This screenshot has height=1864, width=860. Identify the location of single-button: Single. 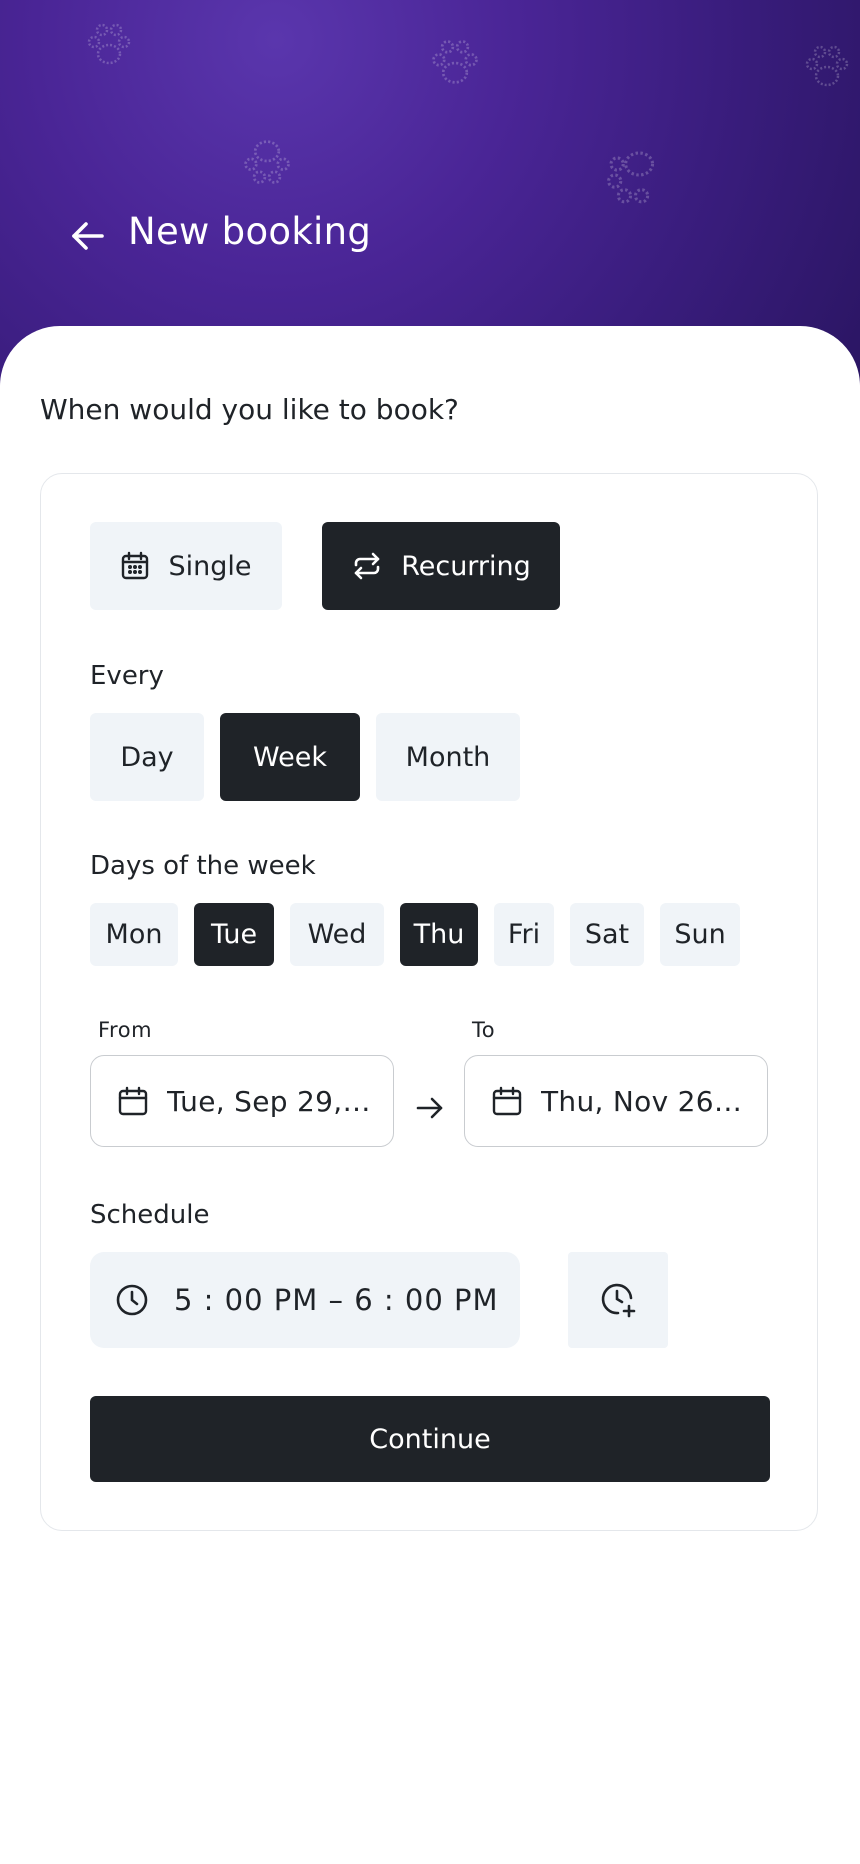
(186, 566).